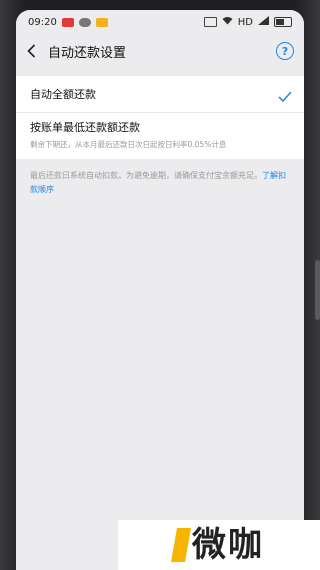  Describe the element at coordinates (101, 22) in the screenshot. I see `notification-app-icon` at that location.